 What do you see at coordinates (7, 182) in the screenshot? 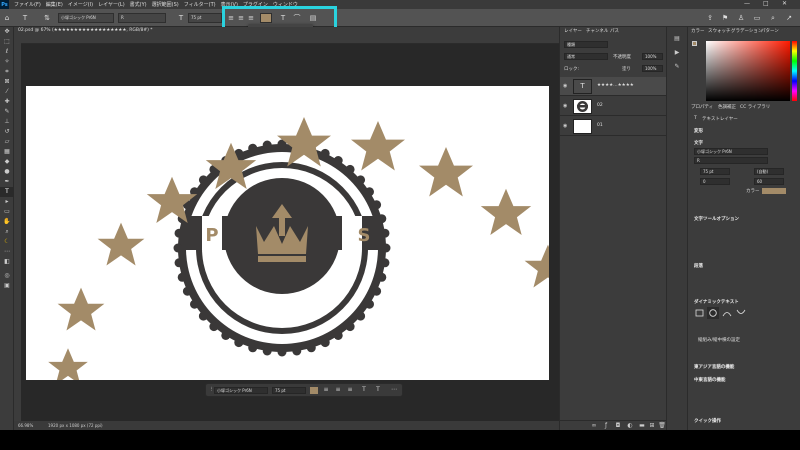
I see `pen-tool-icon: ✒` at bounding box center [7, 182].